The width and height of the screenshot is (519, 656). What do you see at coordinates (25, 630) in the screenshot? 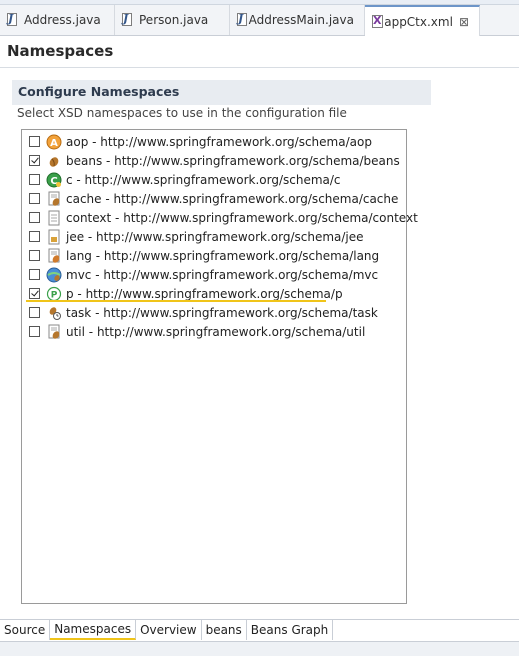
I see `tab-source: Source` at bounding box center [25, 630].